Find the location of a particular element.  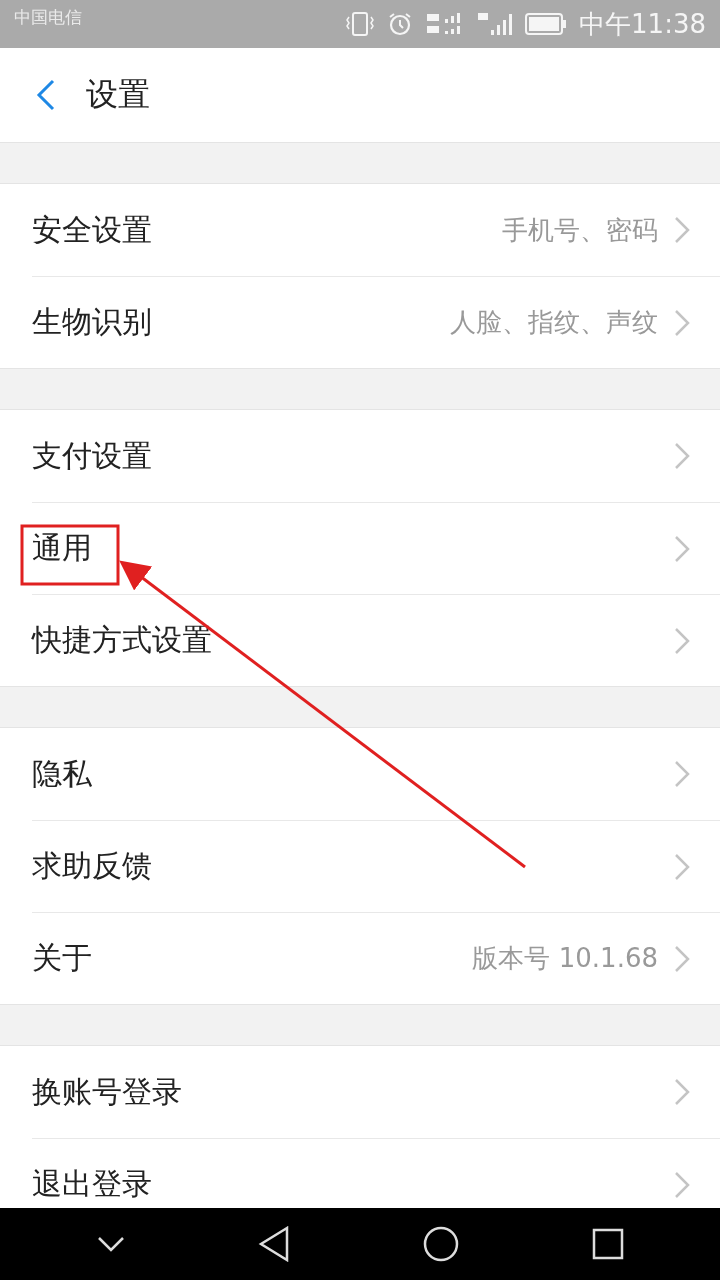

settings-row: 支付设置 is located at coordinates (376, 456).